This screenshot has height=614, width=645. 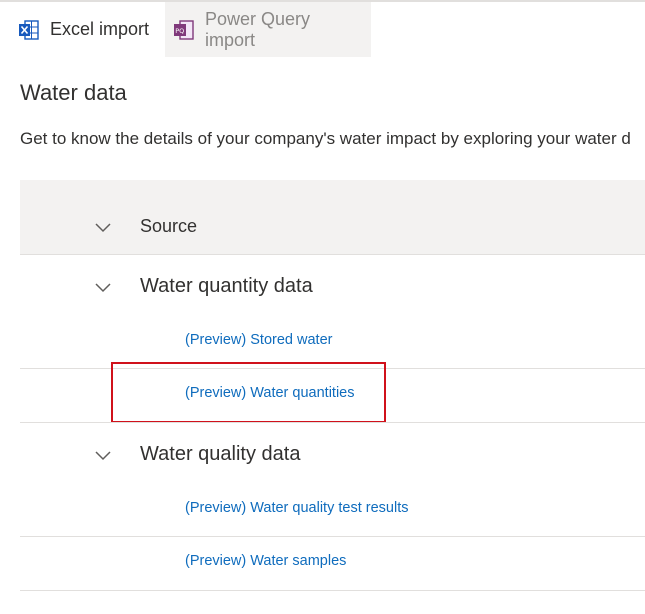 I want to click on power-query-icon: PQ, so click(x=184, y=30).